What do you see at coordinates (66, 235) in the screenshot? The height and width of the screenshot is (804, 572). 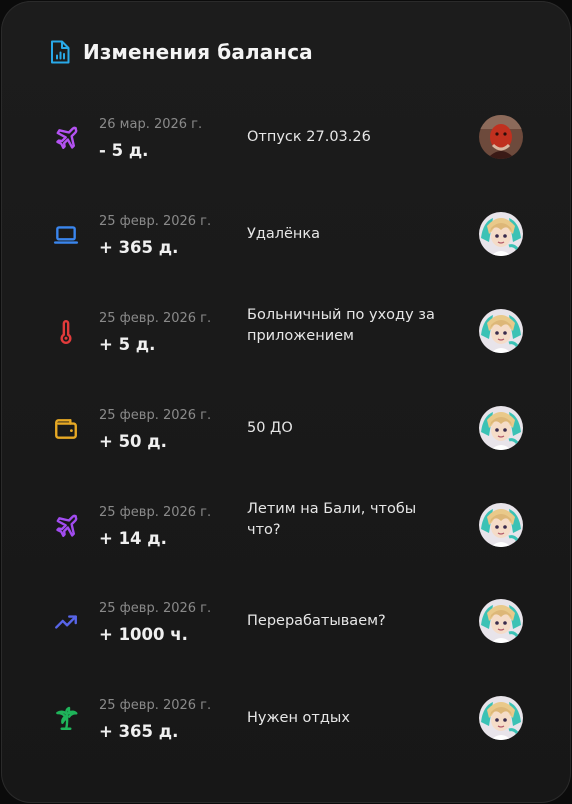 I see `laptop-icon` at bounding box center [66, 235].